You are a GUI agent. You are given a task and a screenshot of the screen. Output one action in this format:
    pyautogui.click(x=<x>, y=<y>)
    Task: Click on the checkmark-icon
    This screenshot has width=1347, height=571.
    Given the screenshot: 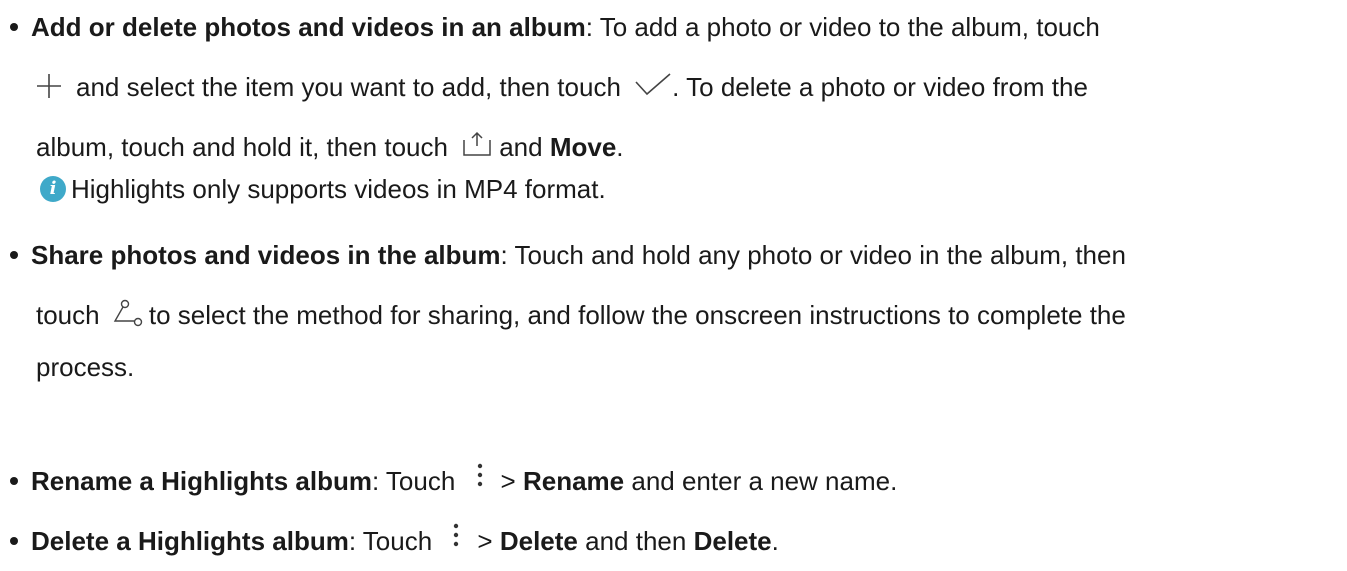 What is the action you would take?
    pyautogui.click(x=653, y=85)
    